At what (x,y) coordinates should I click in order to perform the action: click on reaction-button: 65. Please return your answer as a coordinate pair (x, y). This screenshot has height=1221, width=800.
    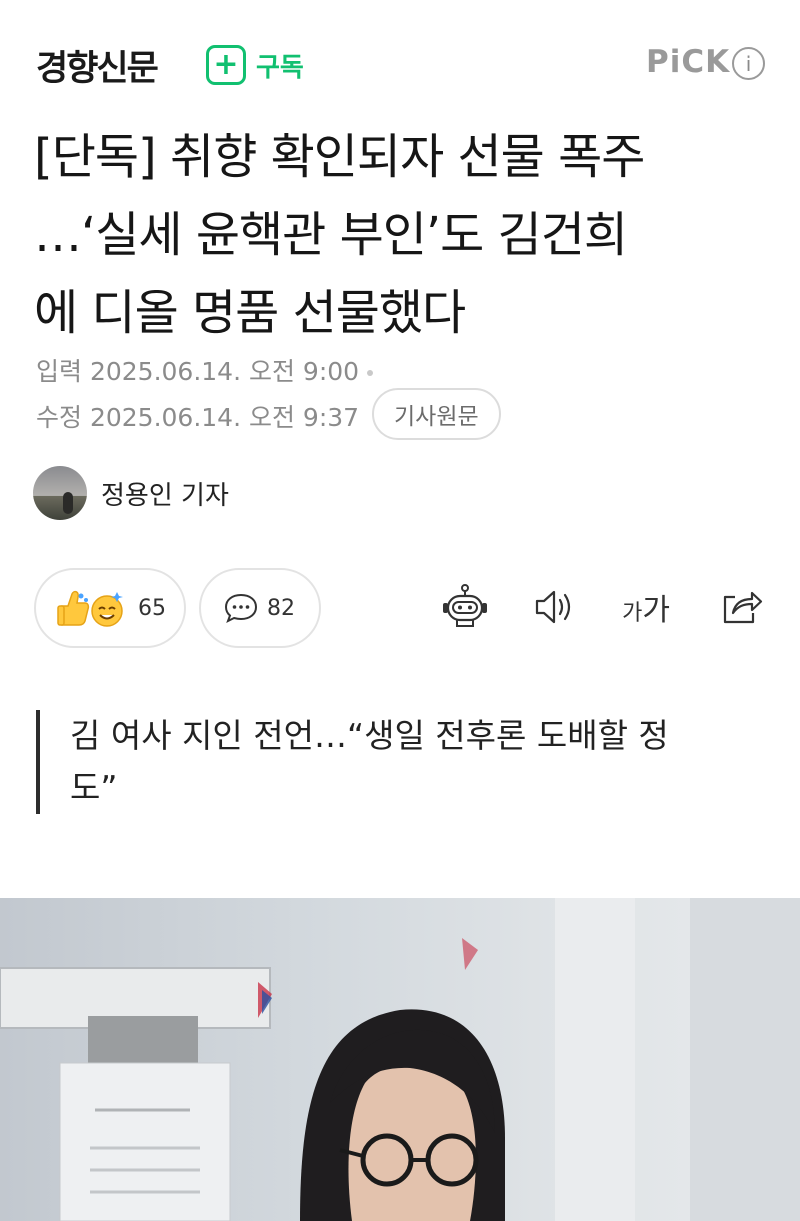
    Looking at the image, I should click on (110, 608).